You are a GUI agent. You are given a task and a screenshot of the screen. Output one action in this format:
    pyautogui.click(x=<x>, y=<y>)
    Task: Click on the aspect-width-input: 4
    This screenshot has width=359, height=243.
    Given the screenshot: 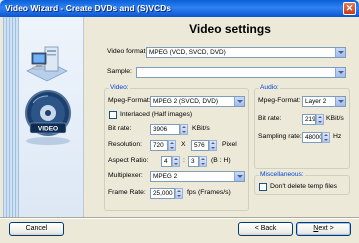 What is the action you would take?
    pyautogui.click(x=166, y=161)
    